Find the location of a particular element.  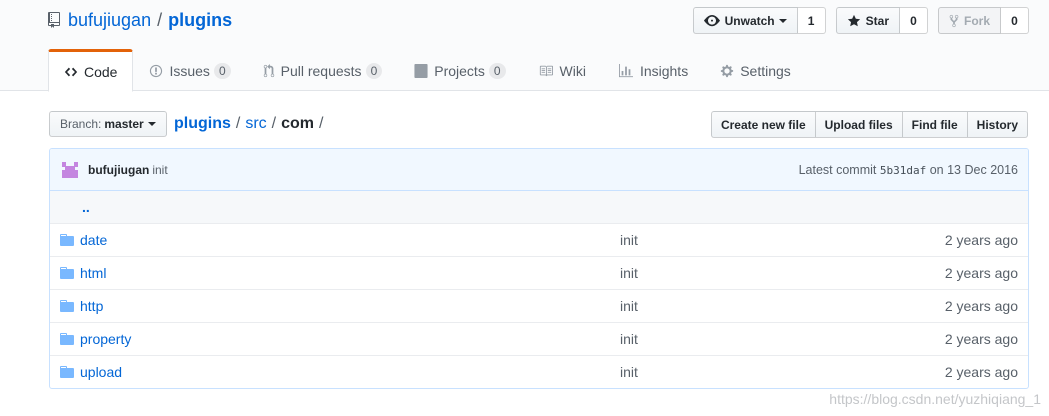

fork-icon is located at coordinates (954, 20).